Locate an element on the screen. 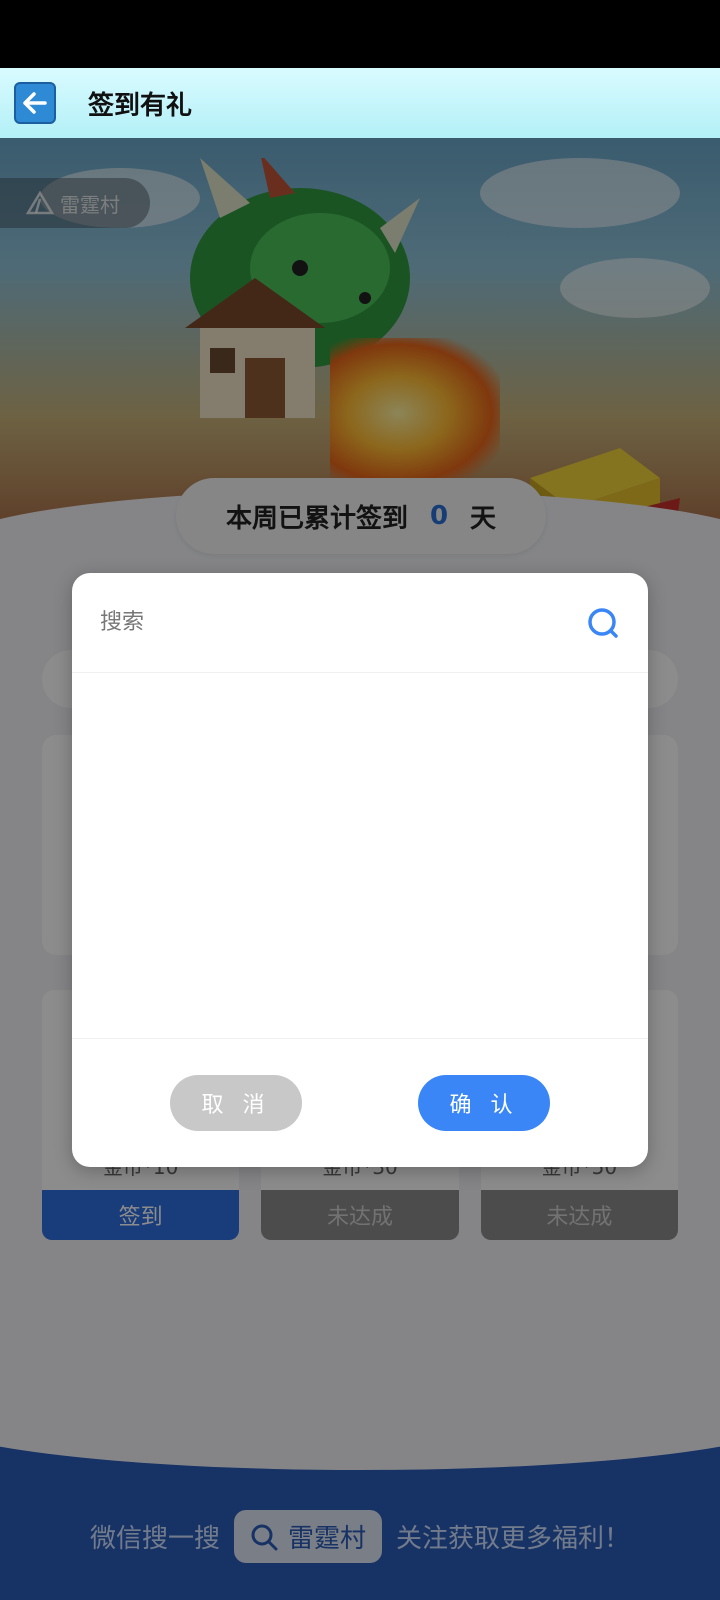 The image size is (720, 1600). page-title: 签到有礼 is located at coordinates (140, 105).